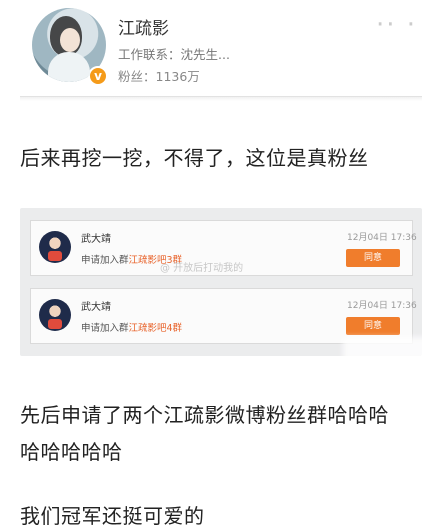 The width and height of the screenshot is (440, 529). I want to click on post-text-line-2: 先后申请了两个江疏影微博粉丝群哈哈哈, so click(204, 415).